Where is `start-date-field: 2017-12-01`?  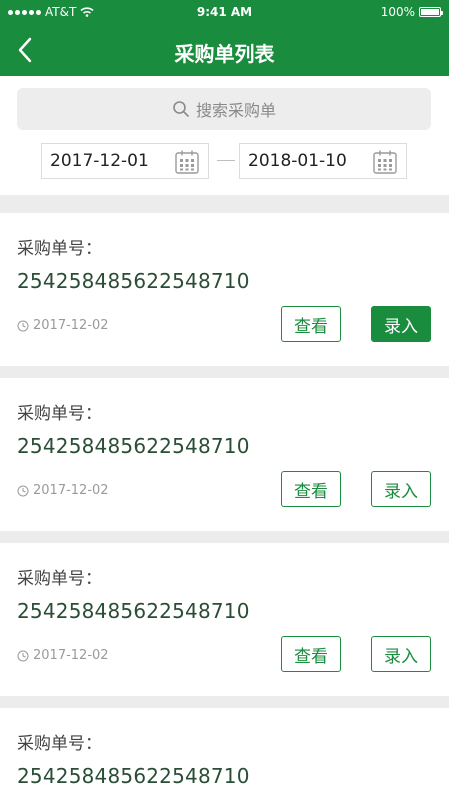
start-date-field: 2017-12-01 is located at coordinates (125, 161).